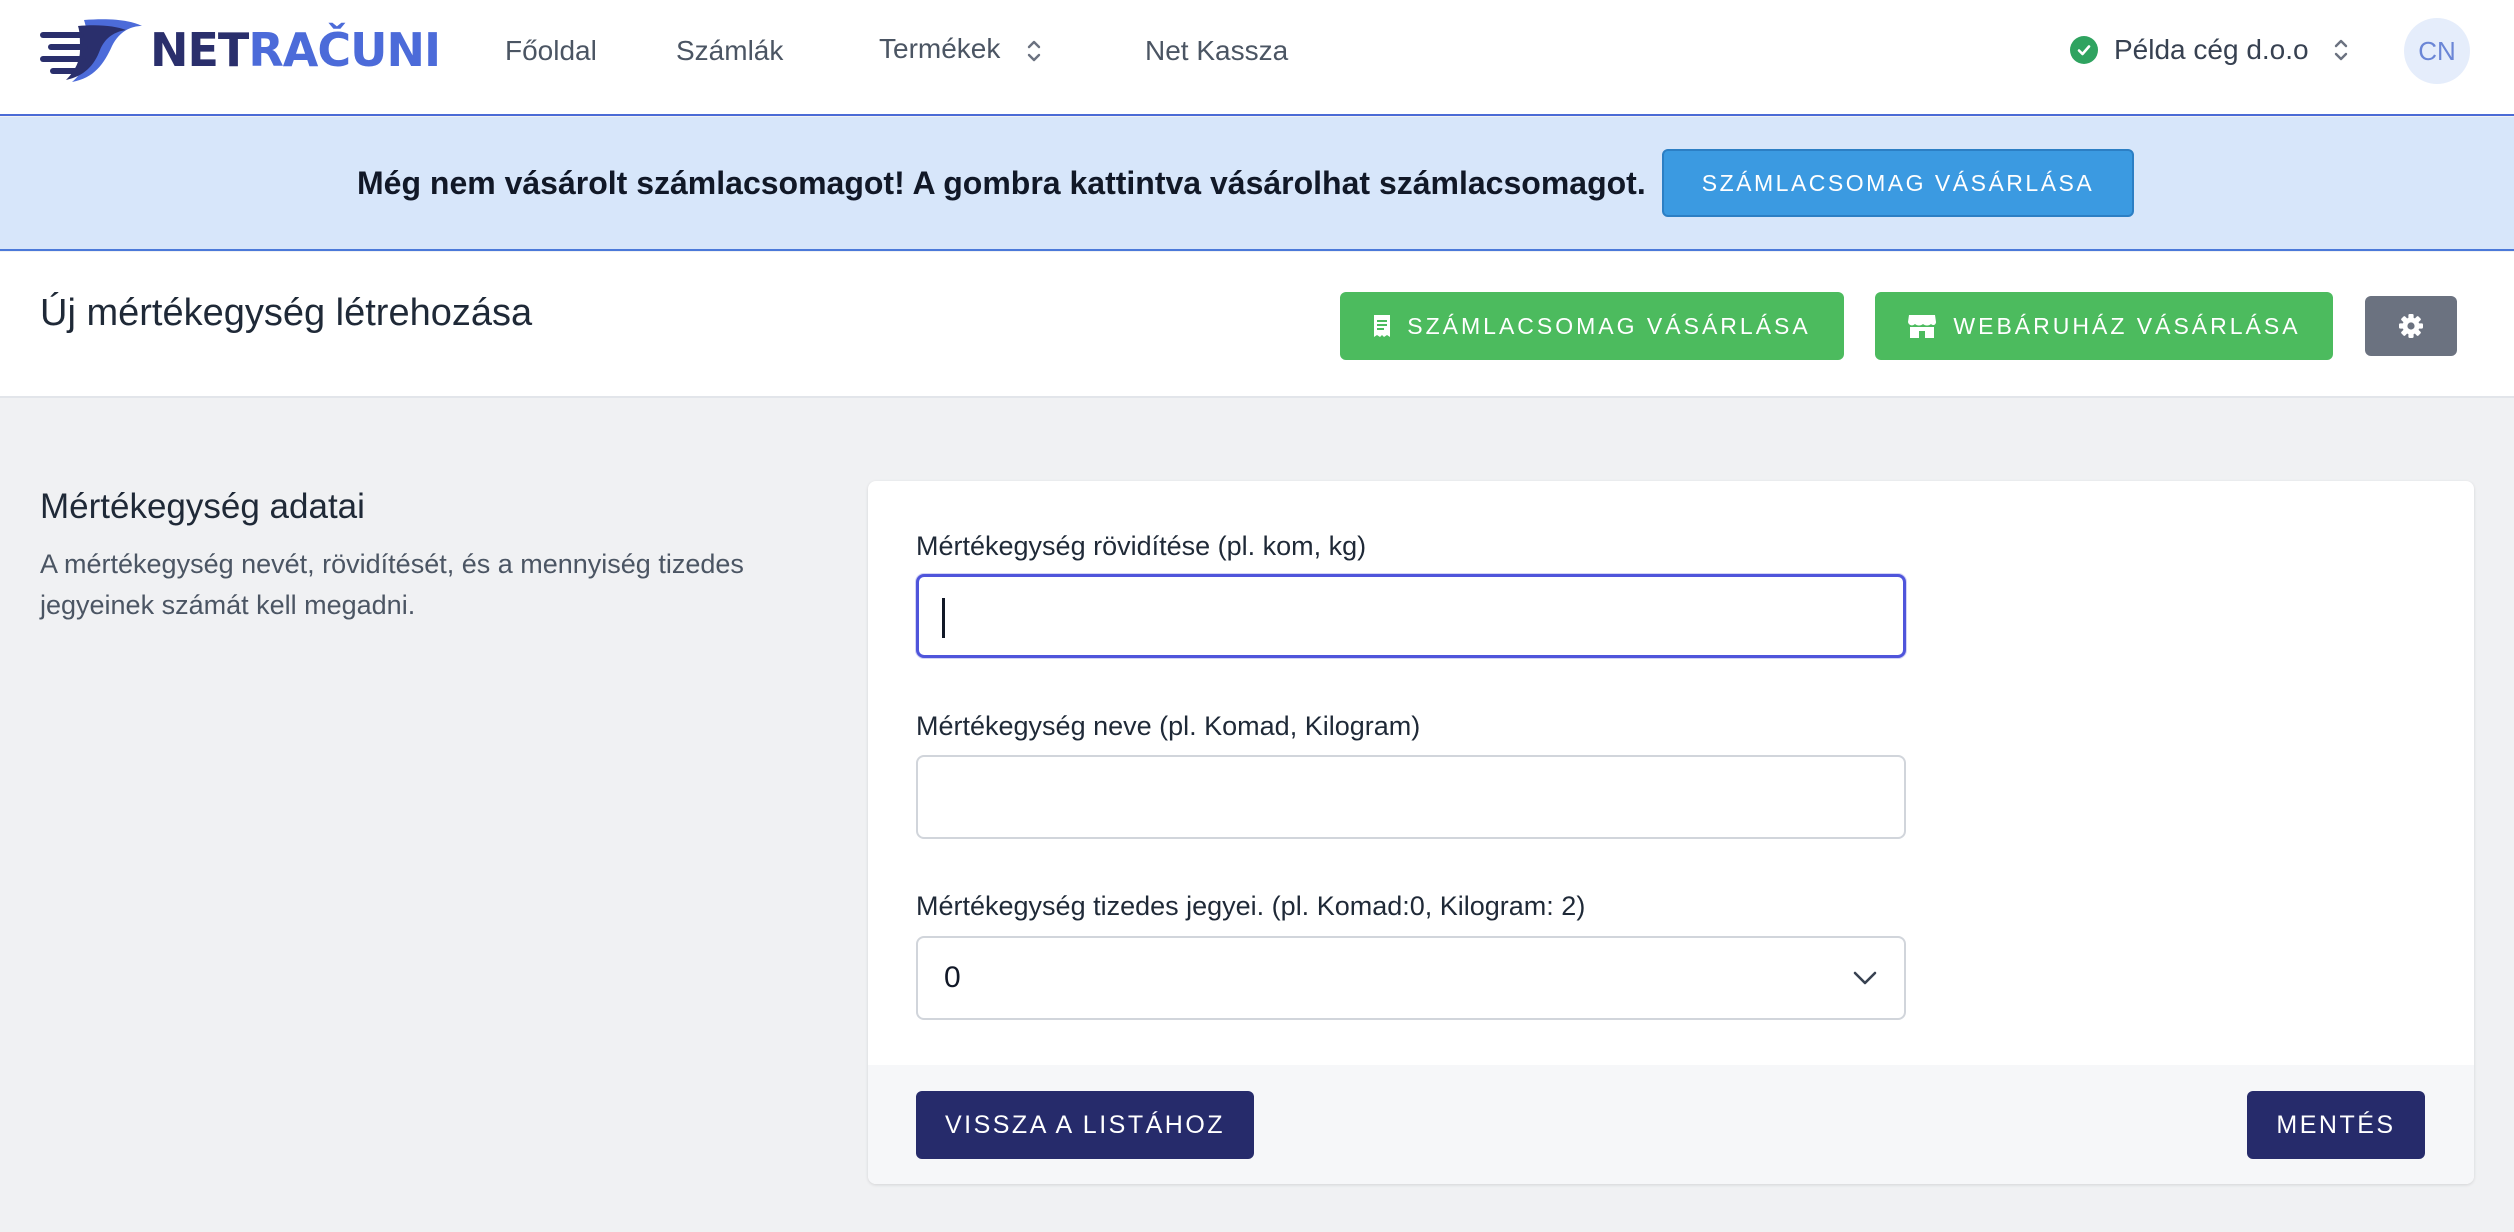 The height and width of the screenshot is (1232, 2514). I want to click on unit-name-input, so click(1411, 797).